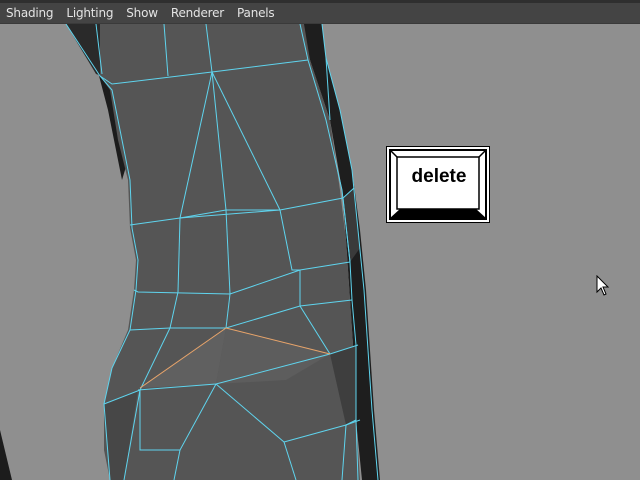 This screenshot has width=640, height=480. I want to click on menu-lighting: Lighting, so click(90, 13).